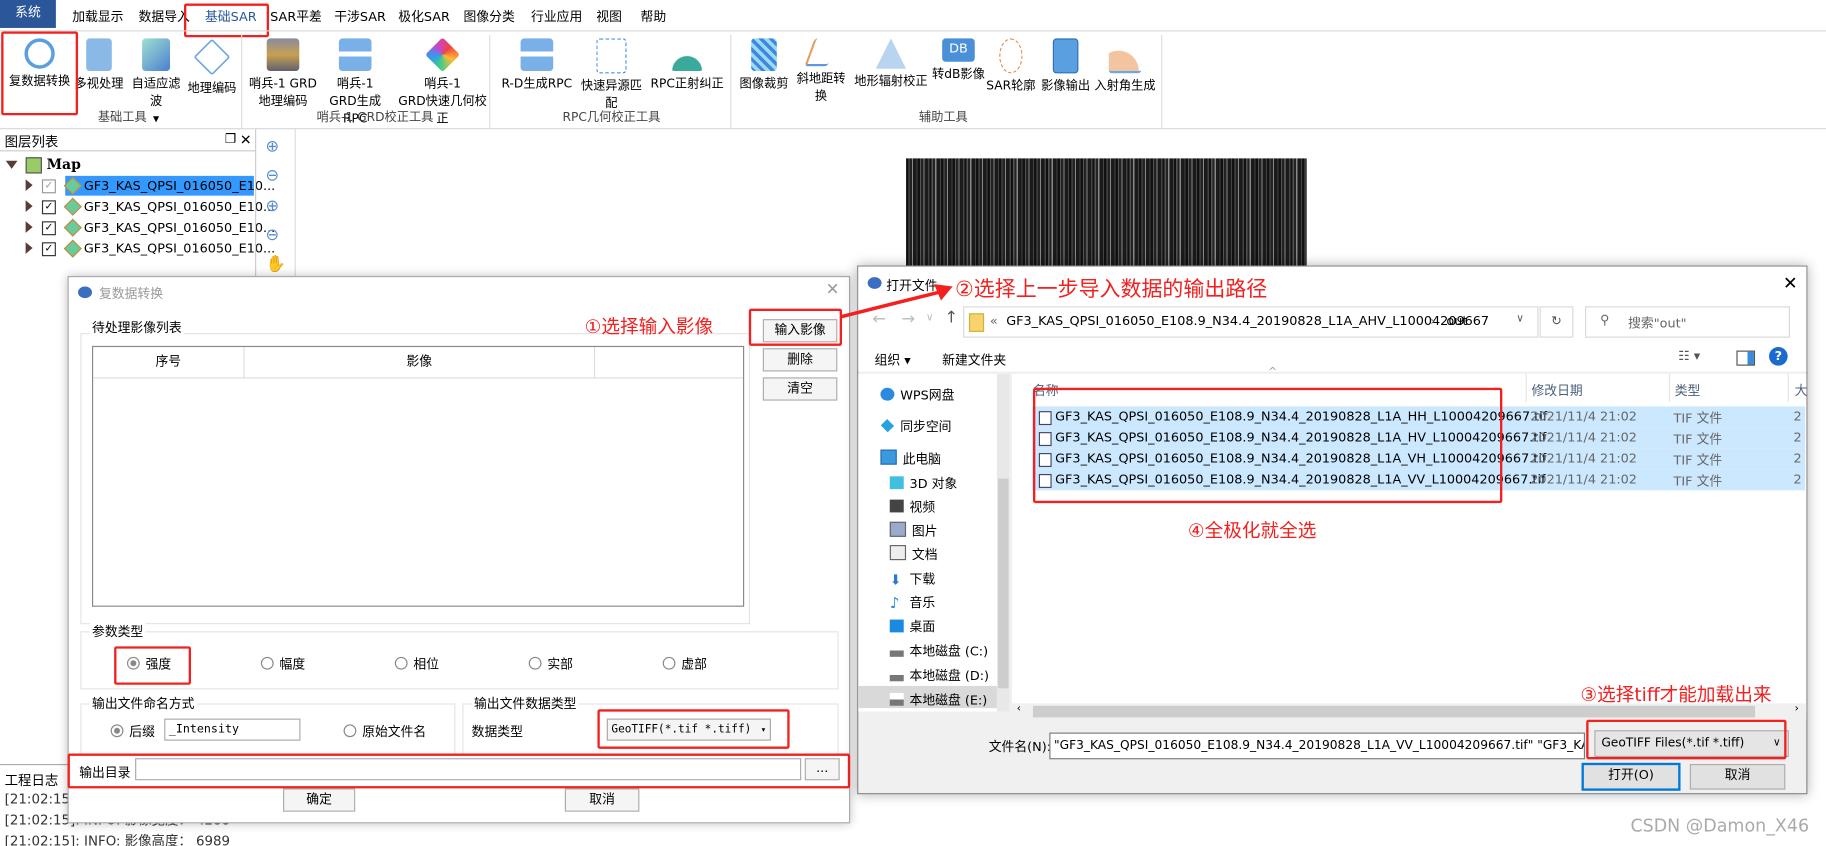 The image size is (1826, 846). Describe the element at coordinates (893, 360) in the screenshot. I see `organize-button: 组织 ▾` at that location.